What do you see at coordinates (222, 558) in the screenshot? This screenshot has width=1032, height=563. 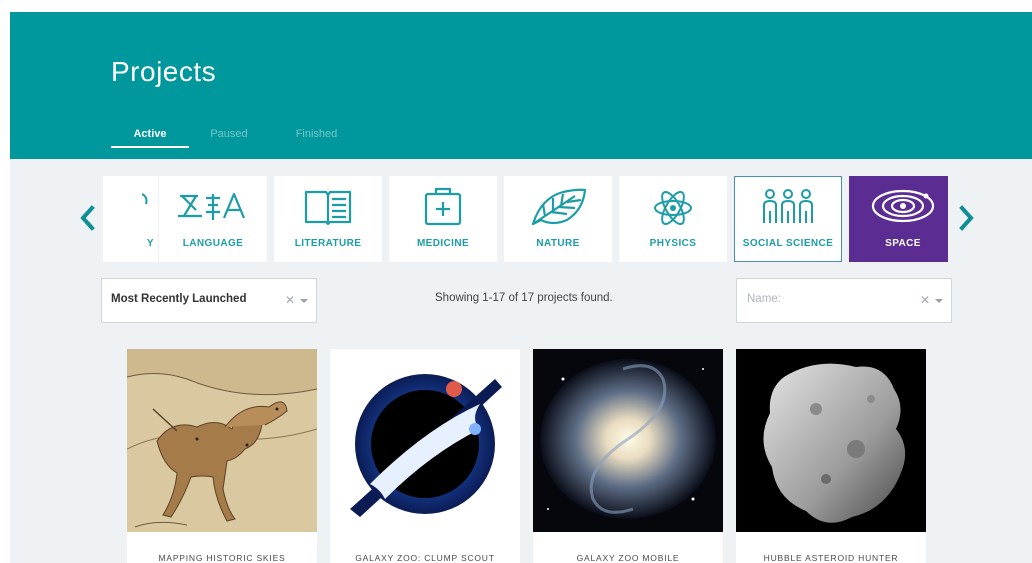 I see `project-title: MAPPING HISTORIC SKIES` at bounding box center [222, 558].